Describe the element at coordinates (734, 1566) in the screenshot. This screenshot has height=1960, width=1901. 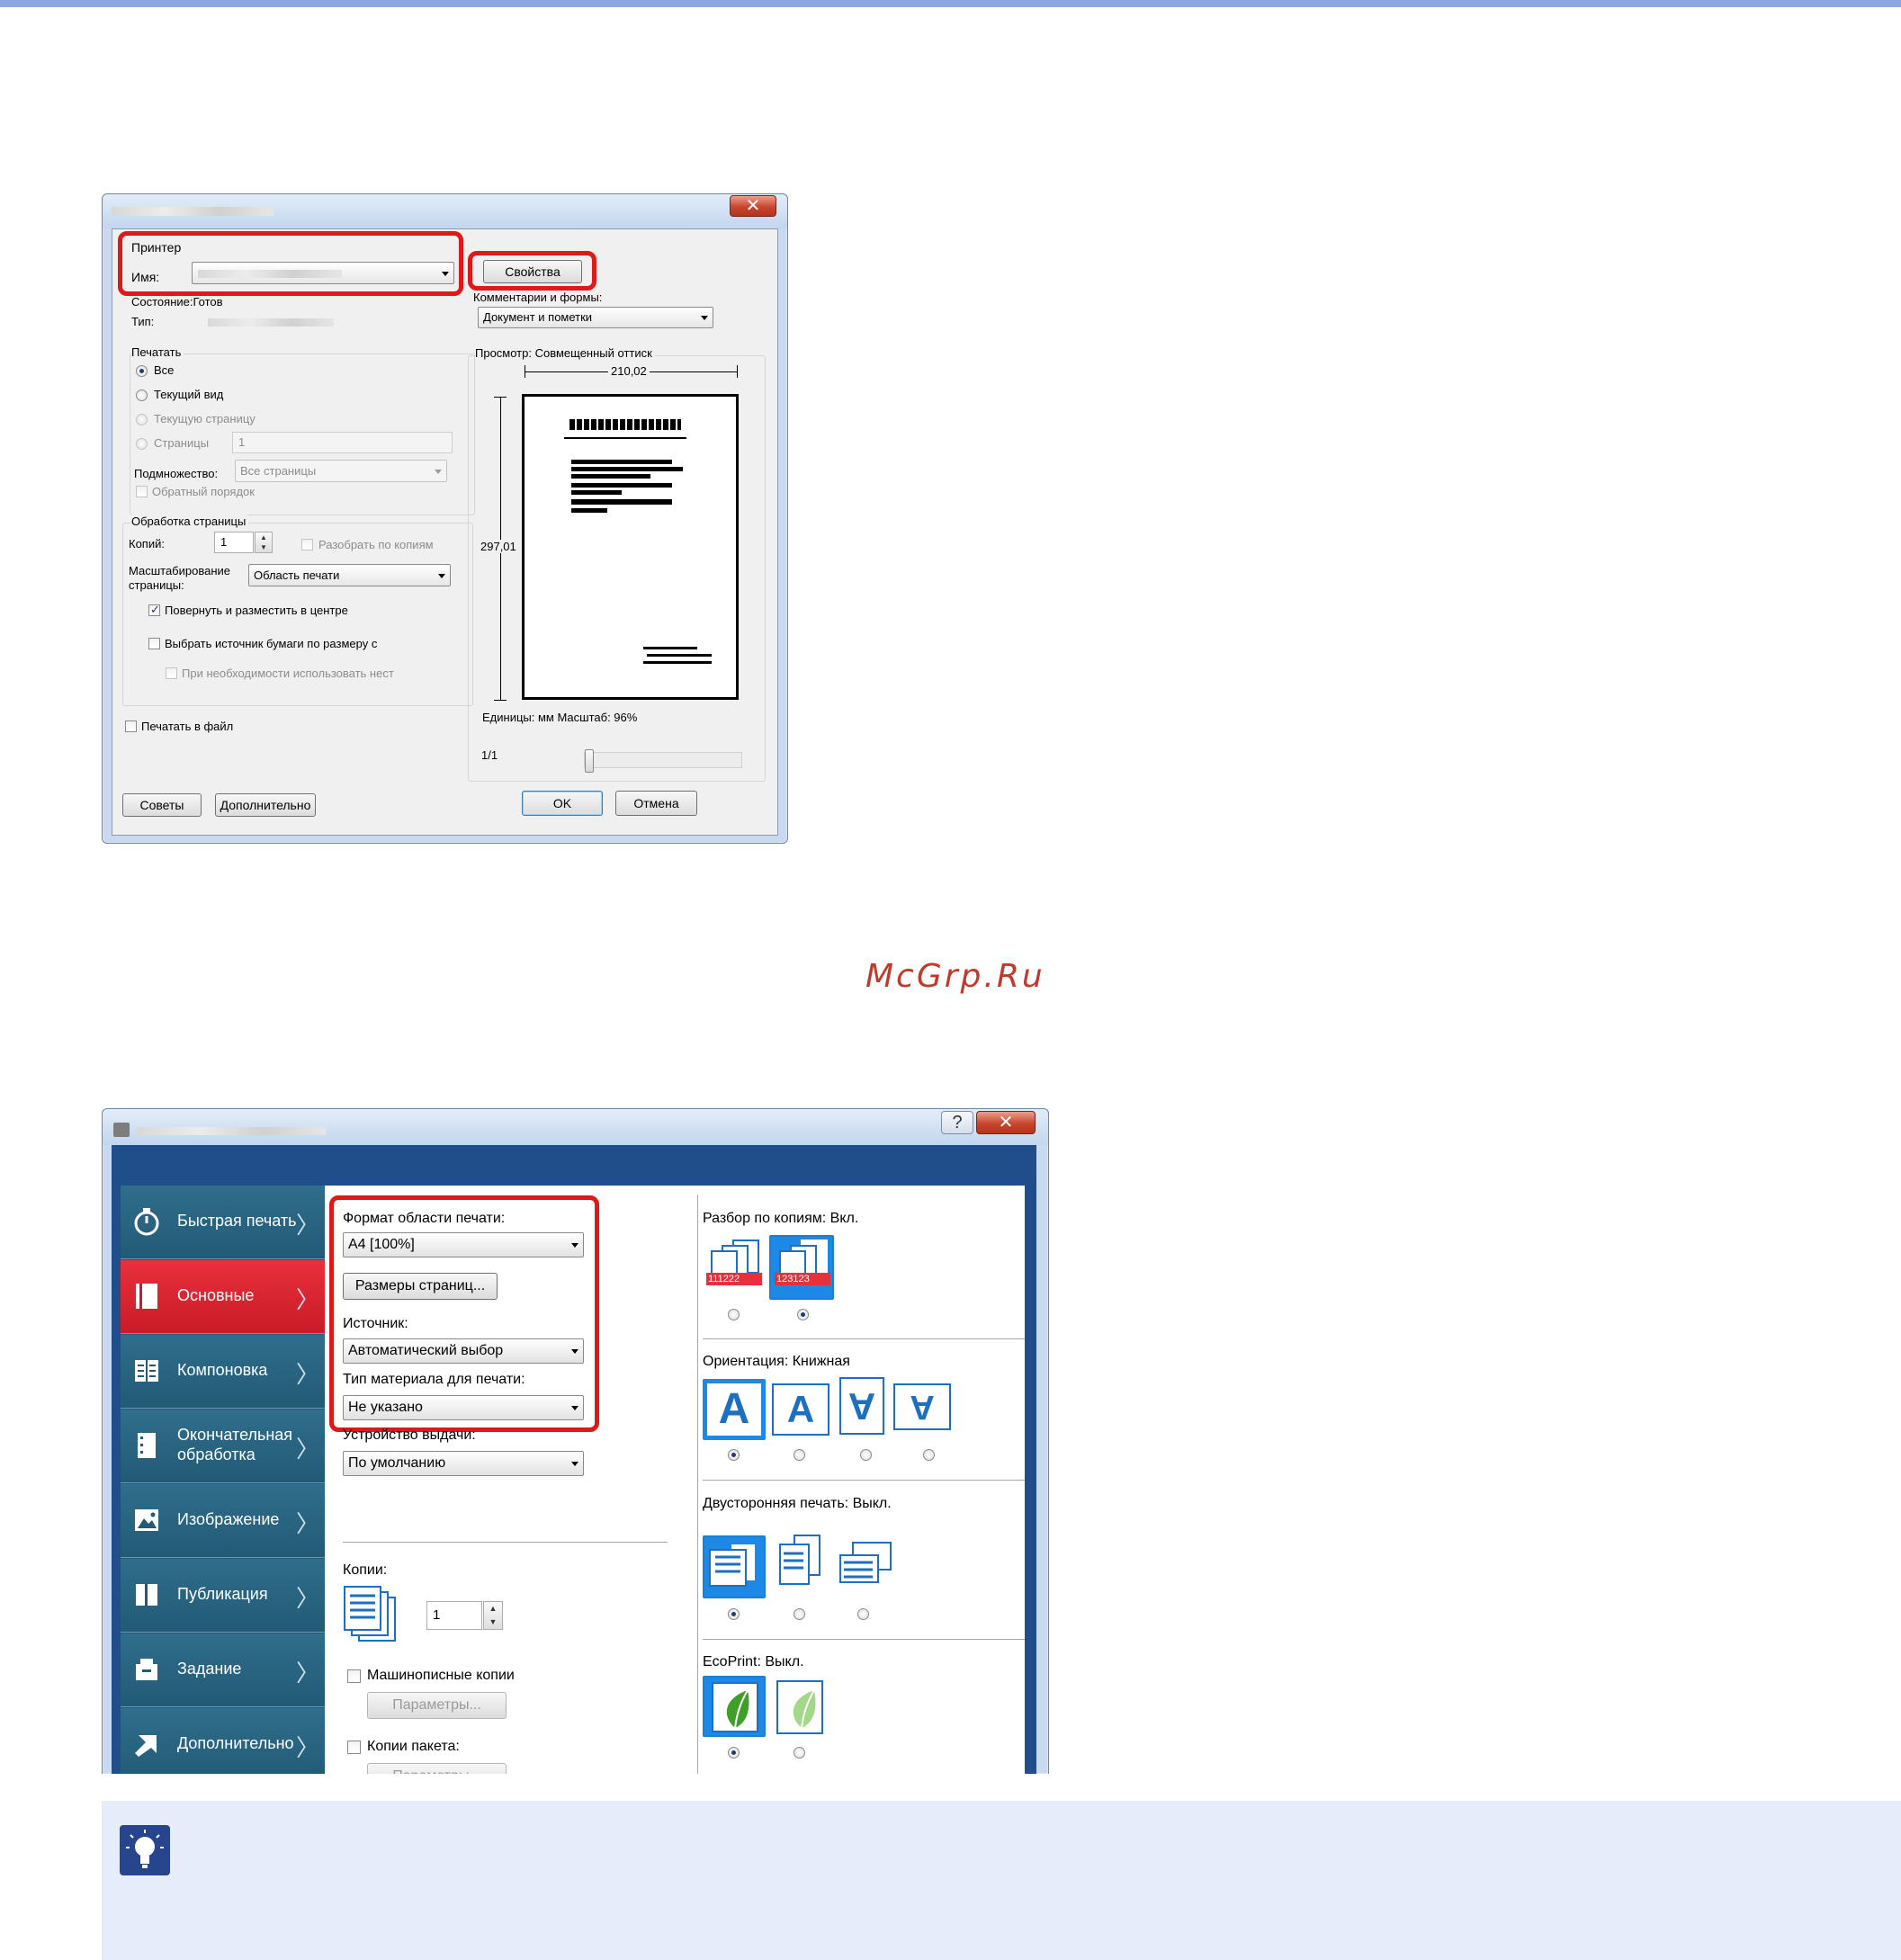
I see `duplex-off-option` at that location.